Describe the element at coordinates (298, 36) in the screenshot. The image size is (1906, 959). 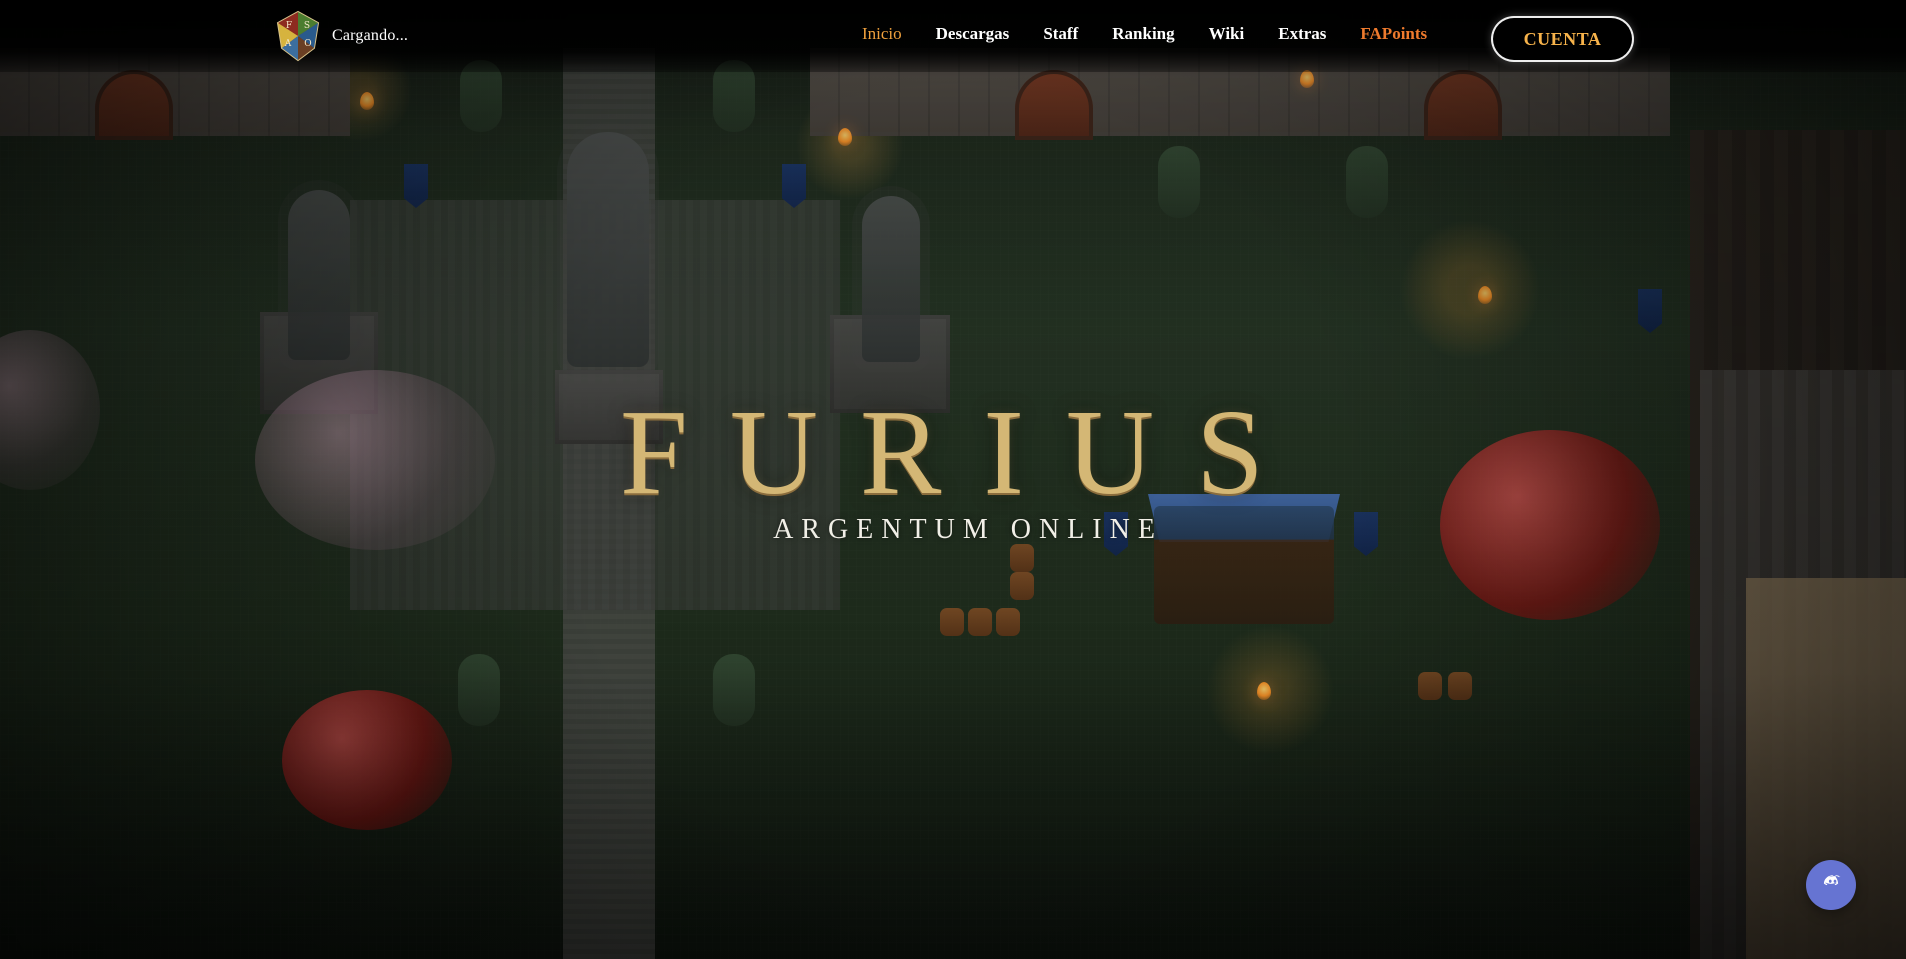
I see `crest-icon: F S A O` at that location.